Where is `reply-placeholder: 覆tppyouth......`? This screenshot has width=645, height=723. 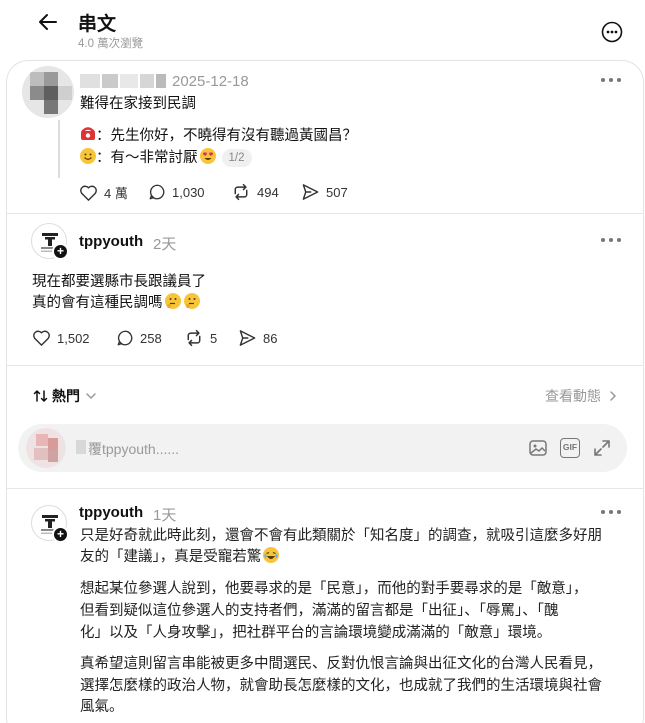 reply-placeholder: 覆tppyouth...... is located at coordinates (134, 449).